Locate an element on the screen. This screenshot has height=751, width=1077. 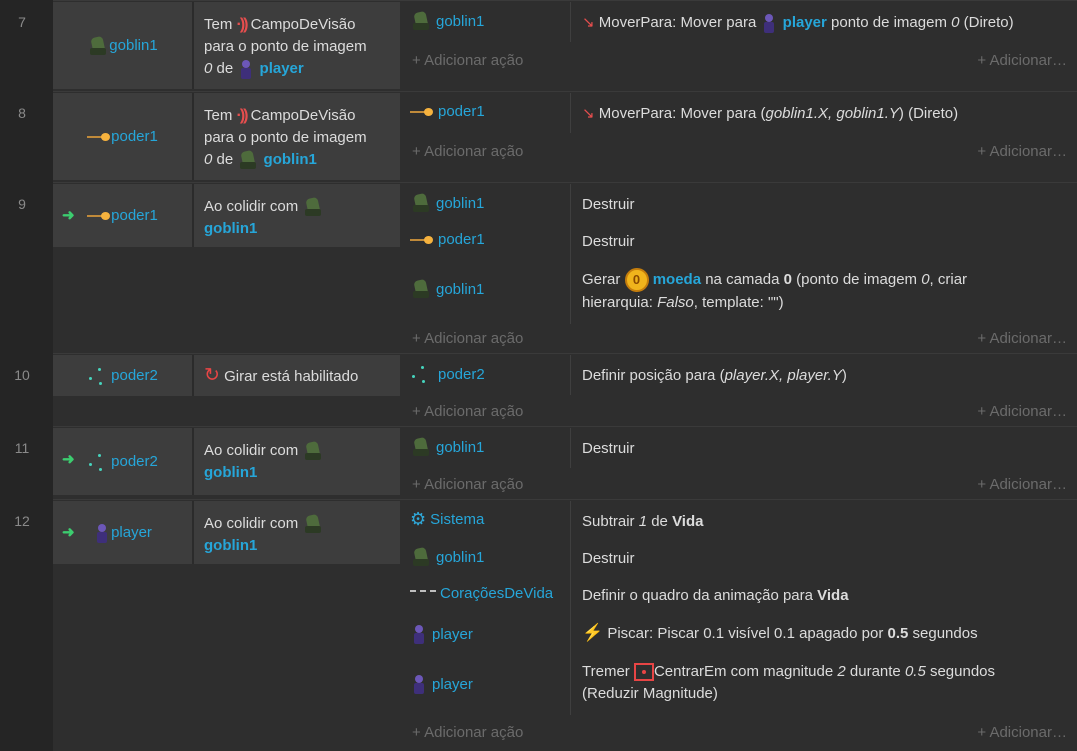
condition: ➜ poder1 Ao colidir com goblin1 is located at coordinates (226, 215).